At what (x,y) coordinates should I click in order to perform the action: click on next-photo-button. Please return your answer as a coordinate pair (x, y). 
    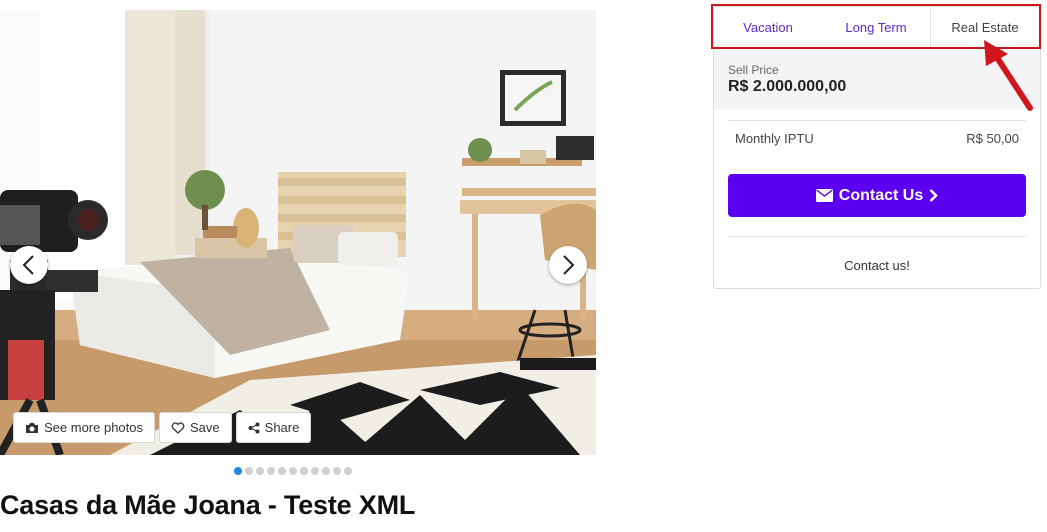
    Looking at the image, I should click on (568, 265).